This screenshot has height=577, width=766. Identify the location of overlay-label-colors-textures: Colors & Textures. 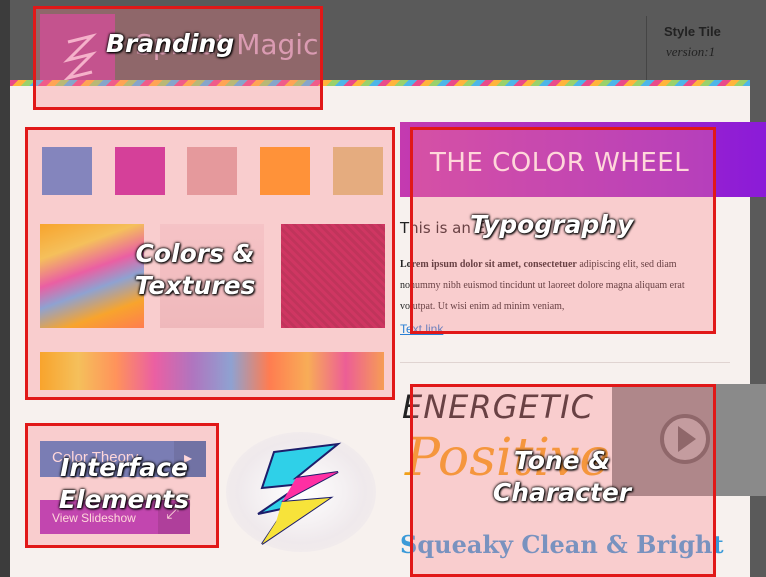
(195, 270).